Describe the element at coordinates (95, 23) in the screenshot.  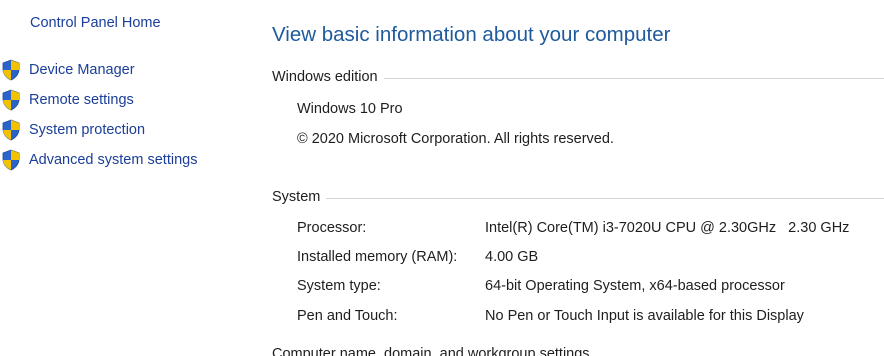
I see `control-panel-home-link: Control Panel Home` at that location.